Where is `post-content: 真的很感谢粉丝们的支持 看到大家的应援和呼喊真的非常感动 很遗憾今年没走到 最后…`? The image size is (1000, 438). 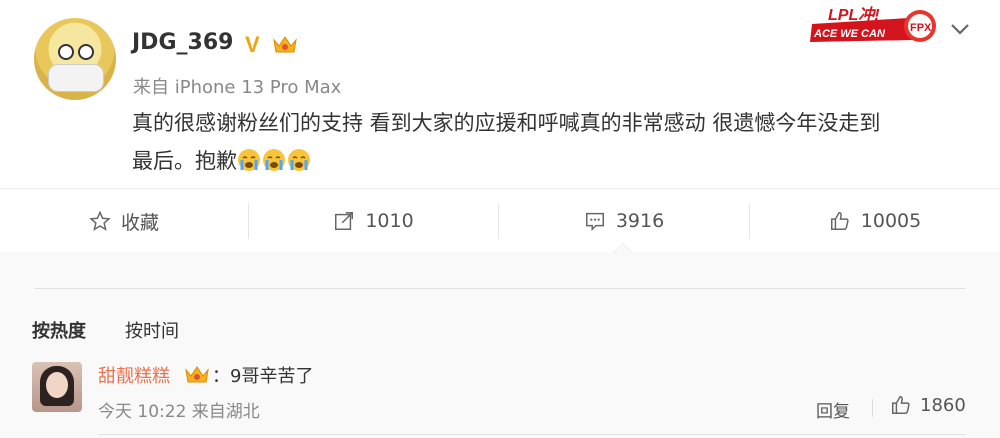 post-content: 真的很感谢粉丝们的支持 看到大家的应援和呼喊真的非常感动 很遗憾今年没走到 最后… is located at coordinates (552, 142).